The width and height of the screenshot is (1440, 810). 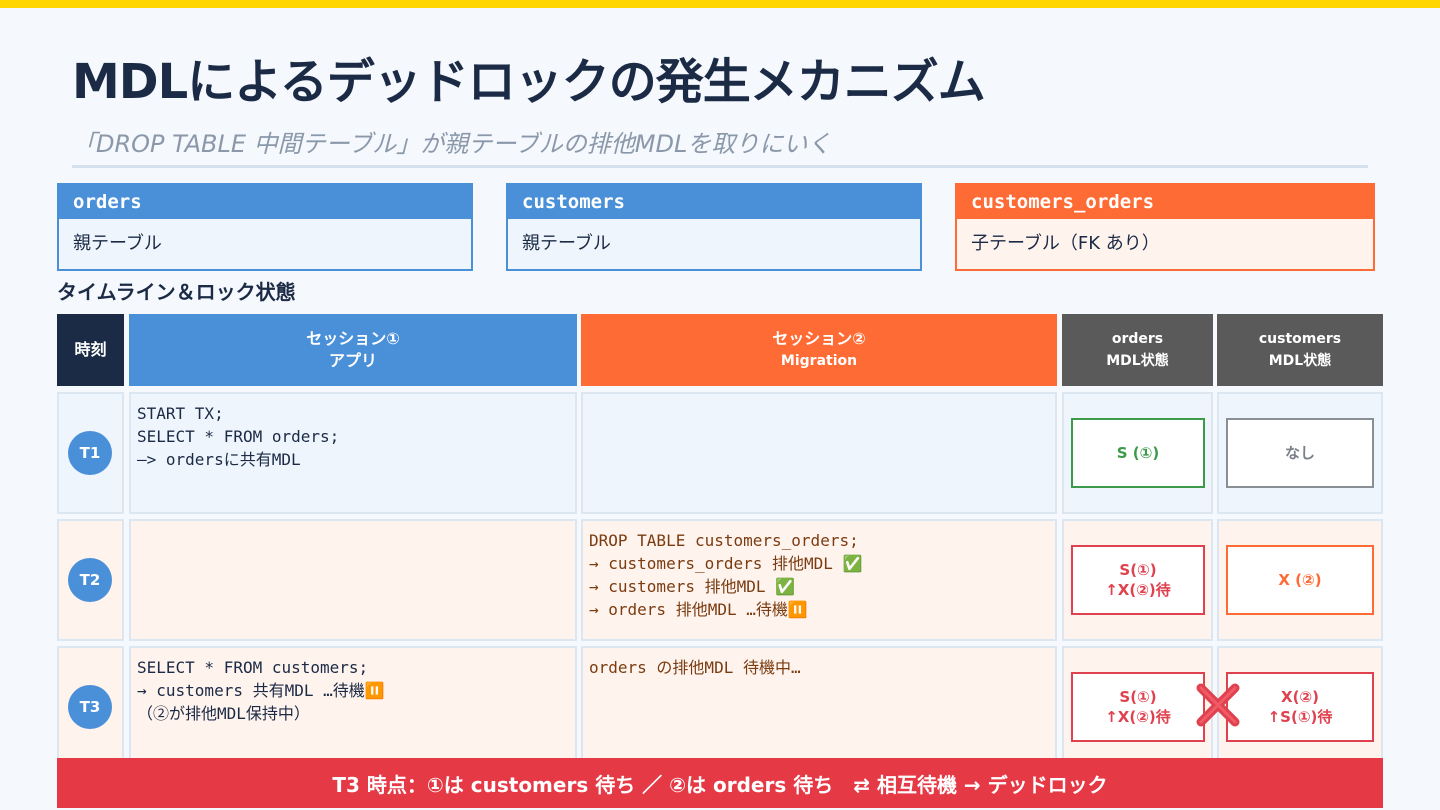 What do you see at coordinates (1137, 339) in the screenshot?
I see `header-orders-table: orders` at bounding box center [1137, 339].